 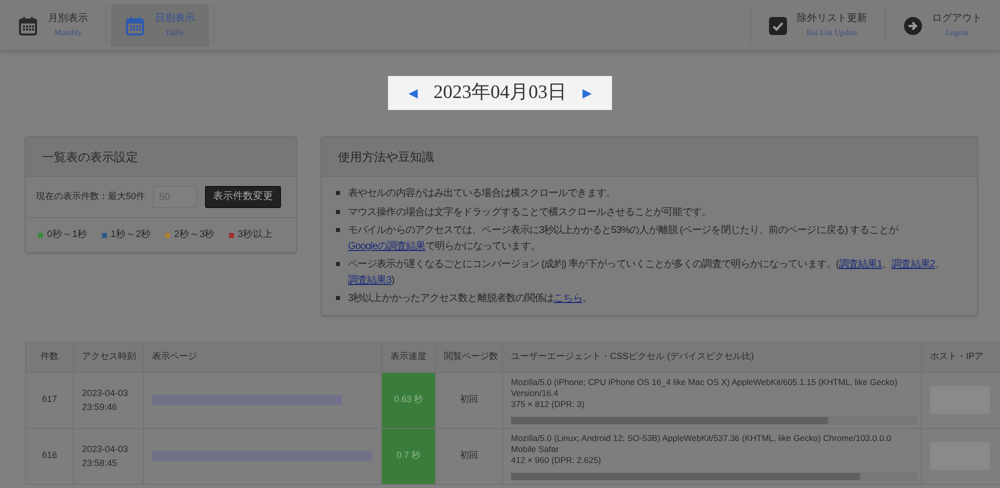 I want to click on screen-size-text: 375 × 812 (DPR: 3), so click(x=548, y=404).